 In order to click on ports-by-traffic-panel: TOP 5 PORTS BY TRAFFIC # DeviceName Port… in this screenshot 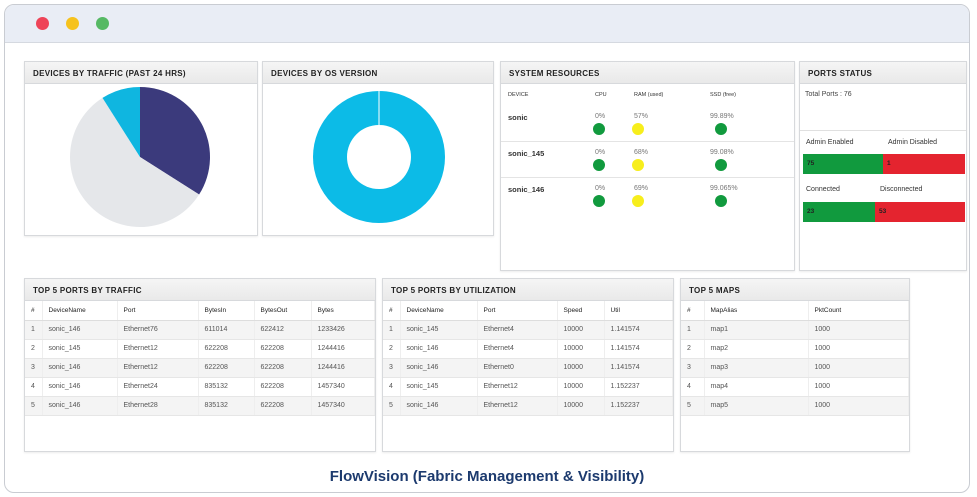, I will do `click(200, 365)`.